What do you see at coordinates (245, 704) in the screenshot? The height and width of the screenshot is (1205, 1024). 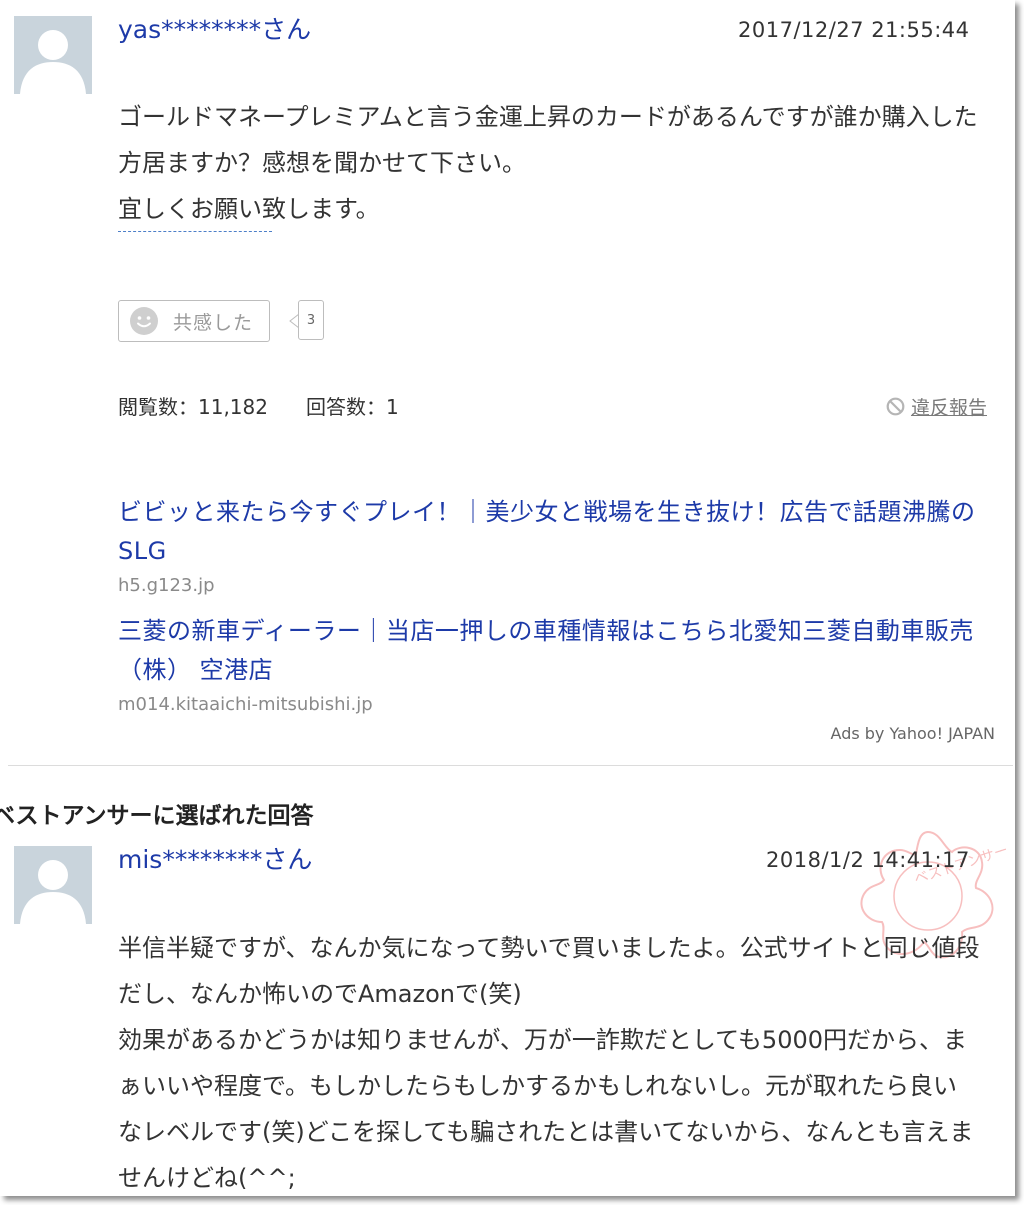 I see `ad-url: m014.kitaaichi-mitsubishi.jp` at bounding box center [245, 704].